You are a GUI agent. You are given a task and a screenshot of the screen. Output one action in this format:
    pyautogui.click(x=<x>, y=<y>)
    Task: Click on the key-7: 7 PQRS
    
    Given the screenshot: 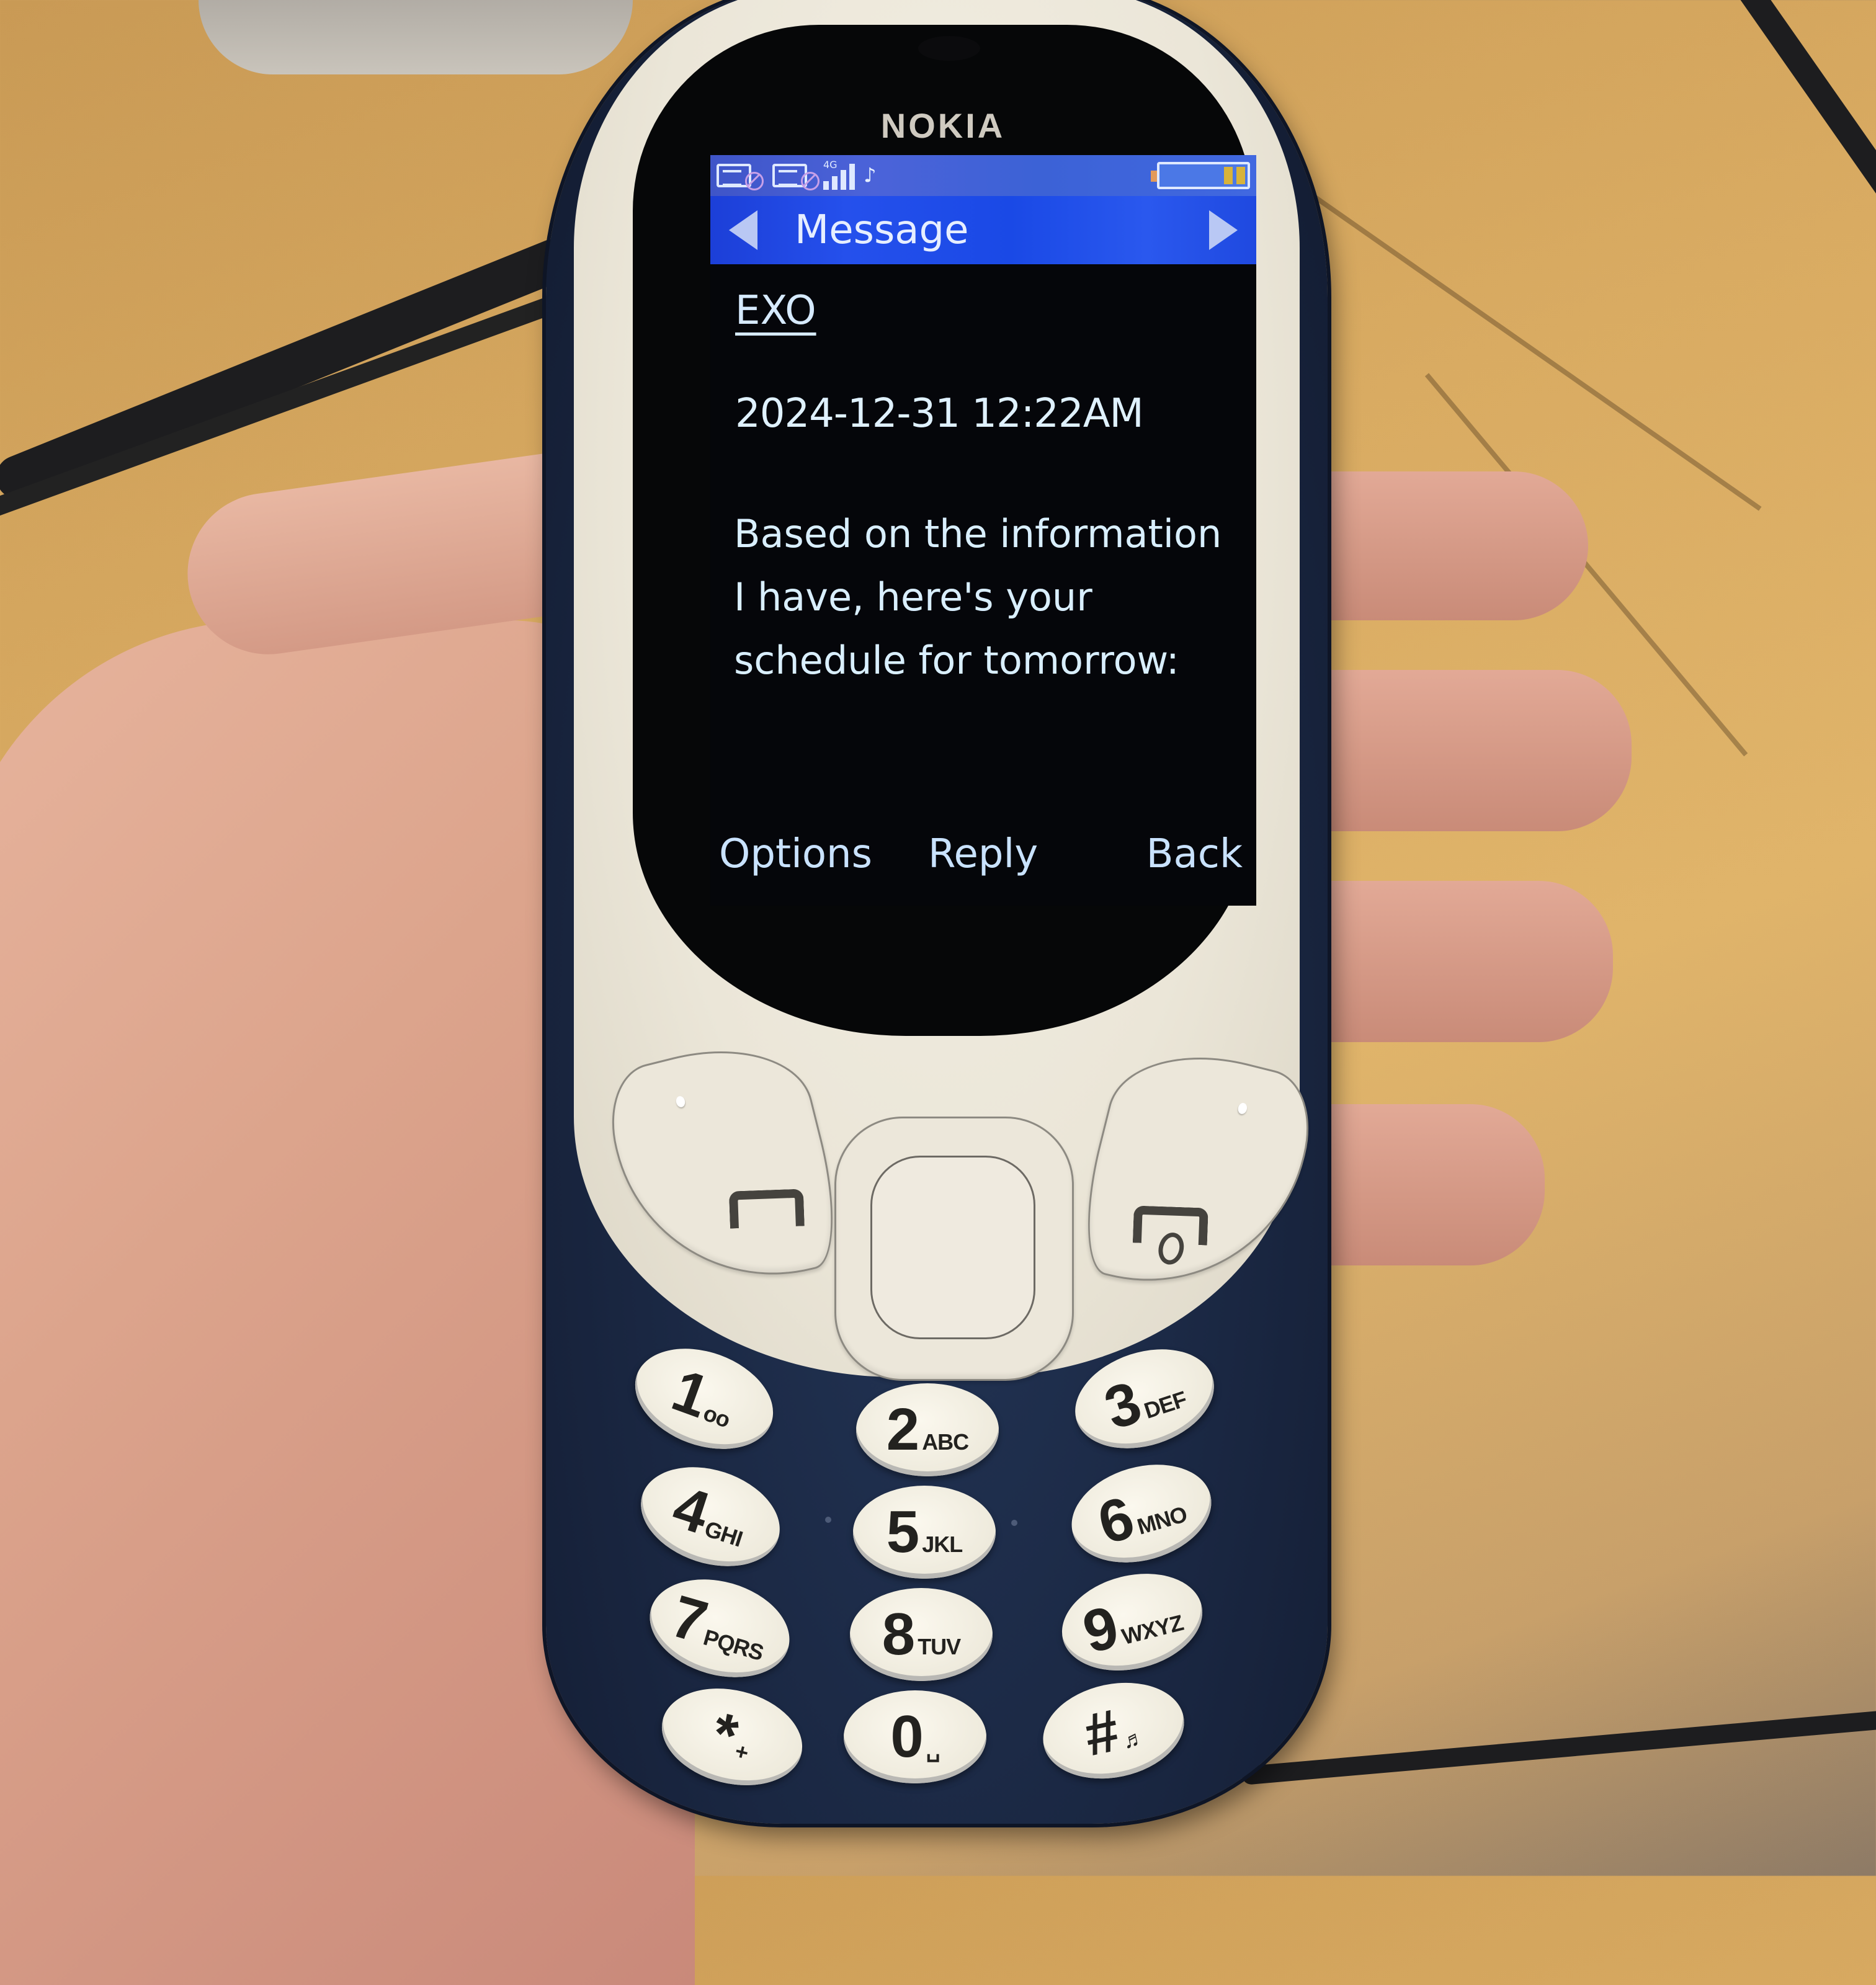 What is the action you would take?
    pyautogui.click(x=720, y=1628)
    